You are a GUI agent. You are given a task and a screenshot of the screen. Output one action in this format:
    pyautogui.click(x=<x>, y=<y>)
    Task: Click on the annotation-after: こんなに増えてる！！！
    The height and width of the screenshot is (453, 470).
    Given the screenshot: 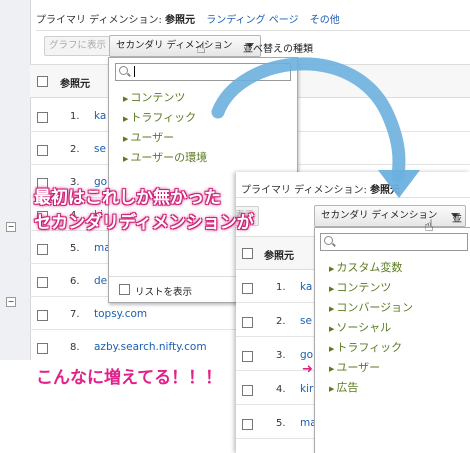 What is the action you would take?
    pyautogui.click(x=129, y=378)
    